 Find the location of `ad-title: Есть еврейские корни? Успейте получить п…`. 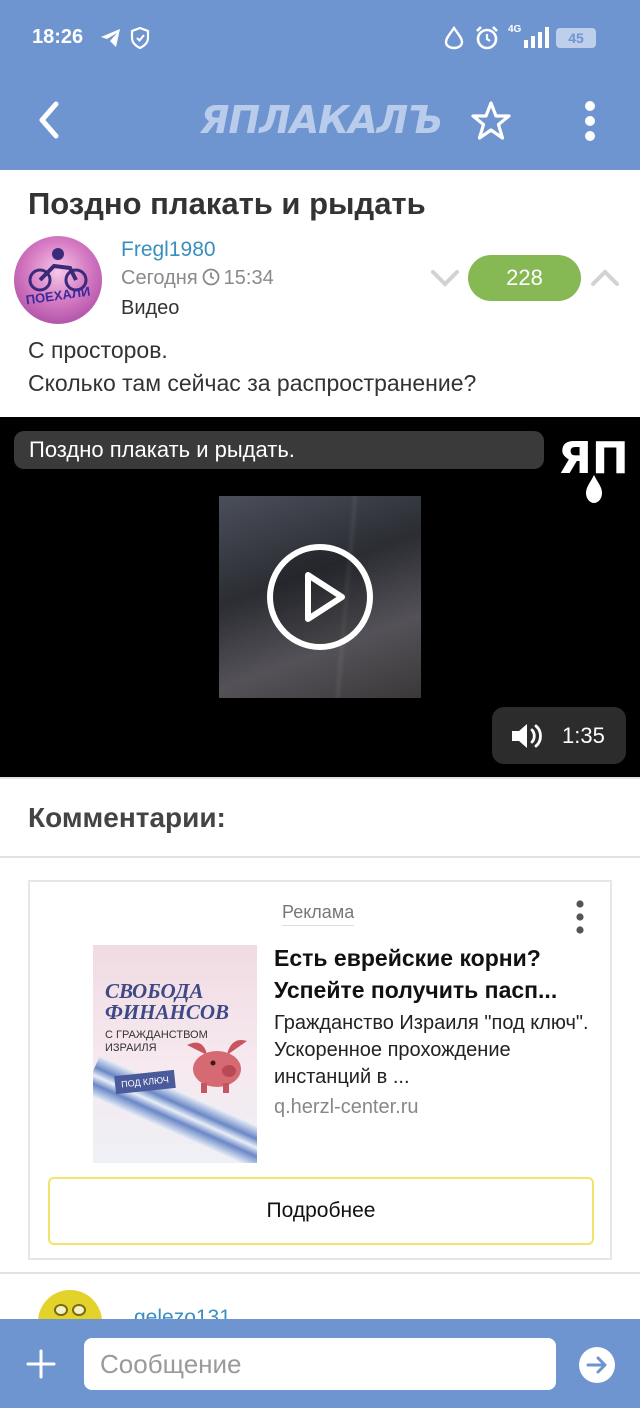

ad-title: Есть еврейские корни? Успейте получить п… is located at coordinates (434, 974).